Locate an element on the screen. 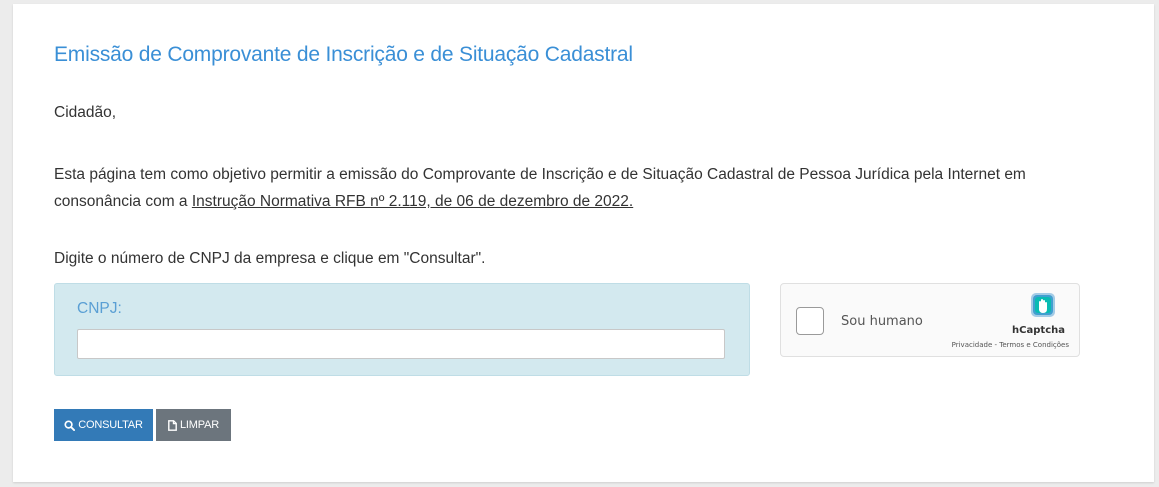 The height and width of the screenshot is (487, 1159). terms-link: Termos e Condições is located at coordinates (1034, 345).